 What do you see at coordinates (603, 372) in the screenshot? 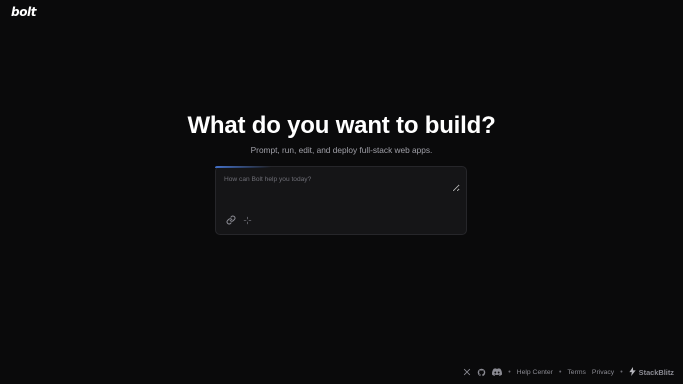
I see `privacy-link: Privacy` at bounding box center [603, 372].